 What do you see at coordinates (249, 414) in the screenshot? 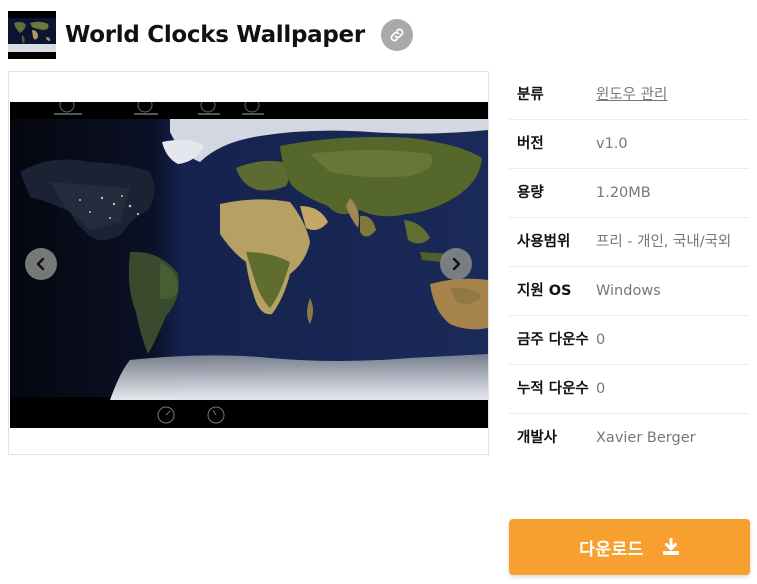
I see `clock-strip-bottom` at bounding box center [249, 414].